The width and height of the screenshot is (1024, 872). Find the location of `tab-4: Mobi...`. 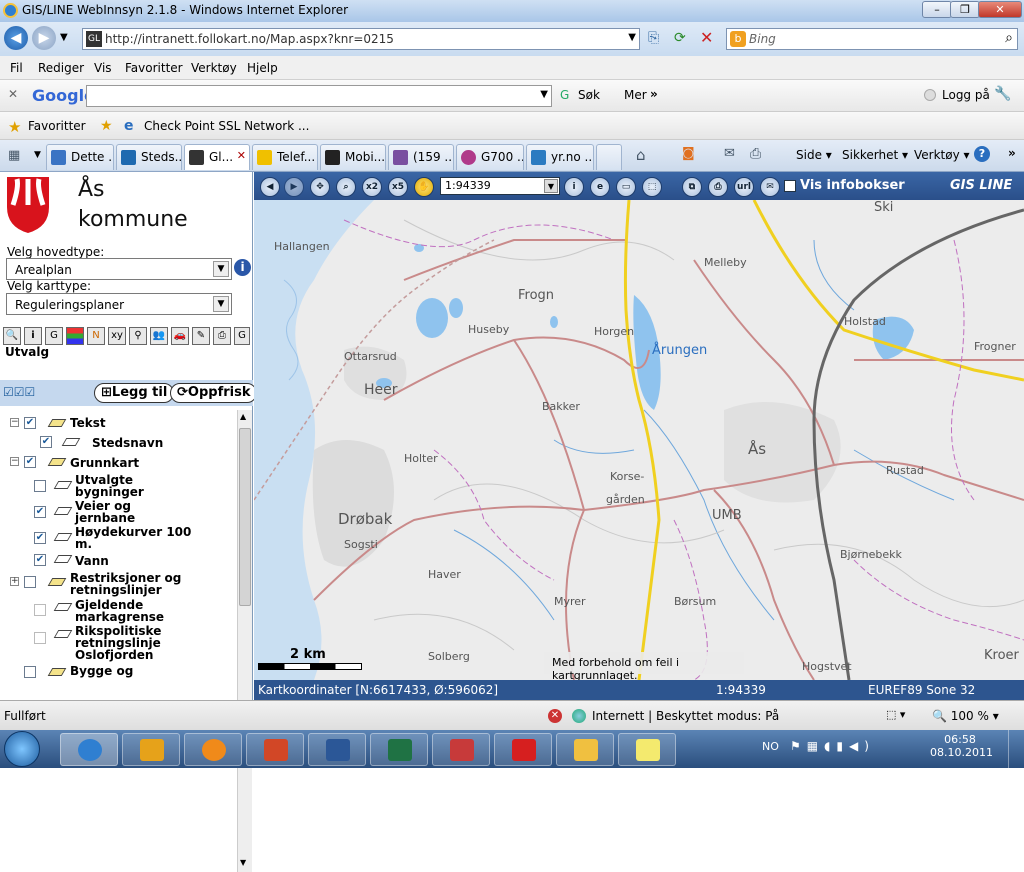

tab-4: Mobi... is located at coordinates (353, 157).